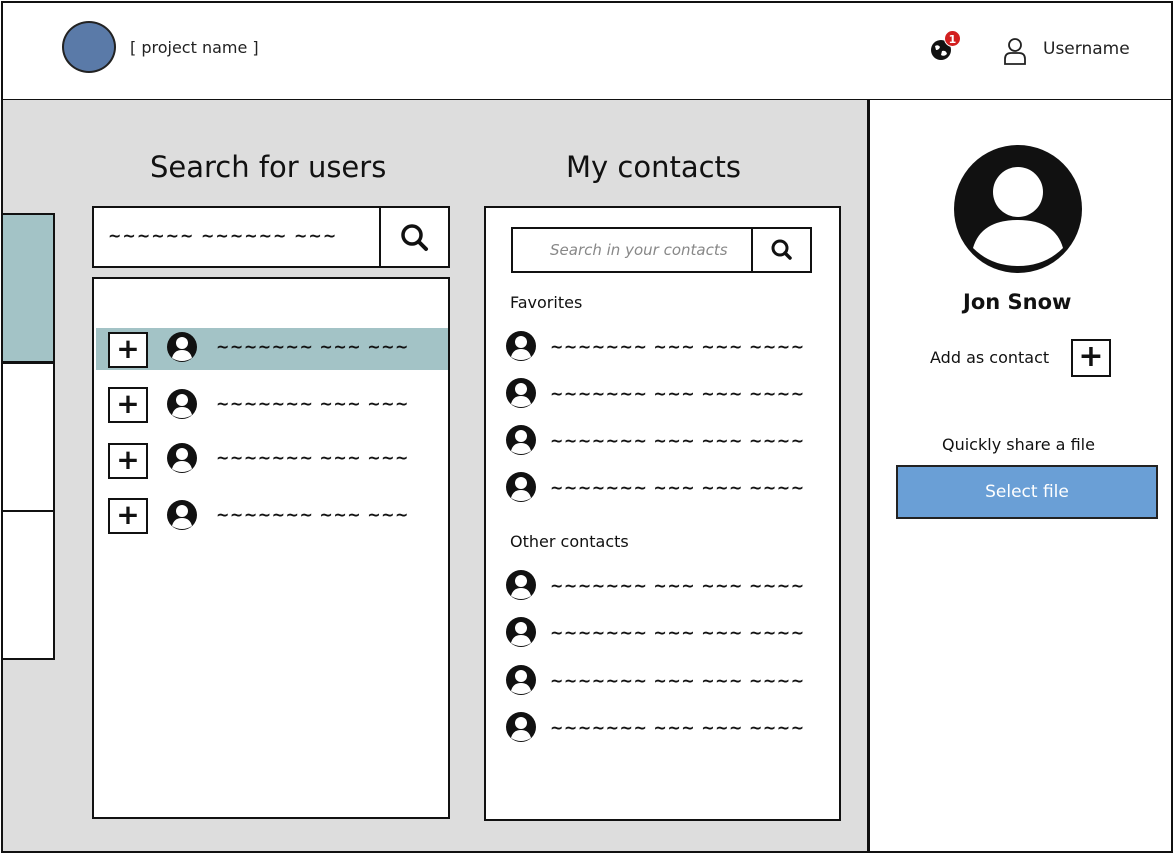 Image resolution: width=1174 pixels, height=854 pixels. Describe the element at coordinates (1086, 49) in the screenshot. I see `username-label: Username` at that location.